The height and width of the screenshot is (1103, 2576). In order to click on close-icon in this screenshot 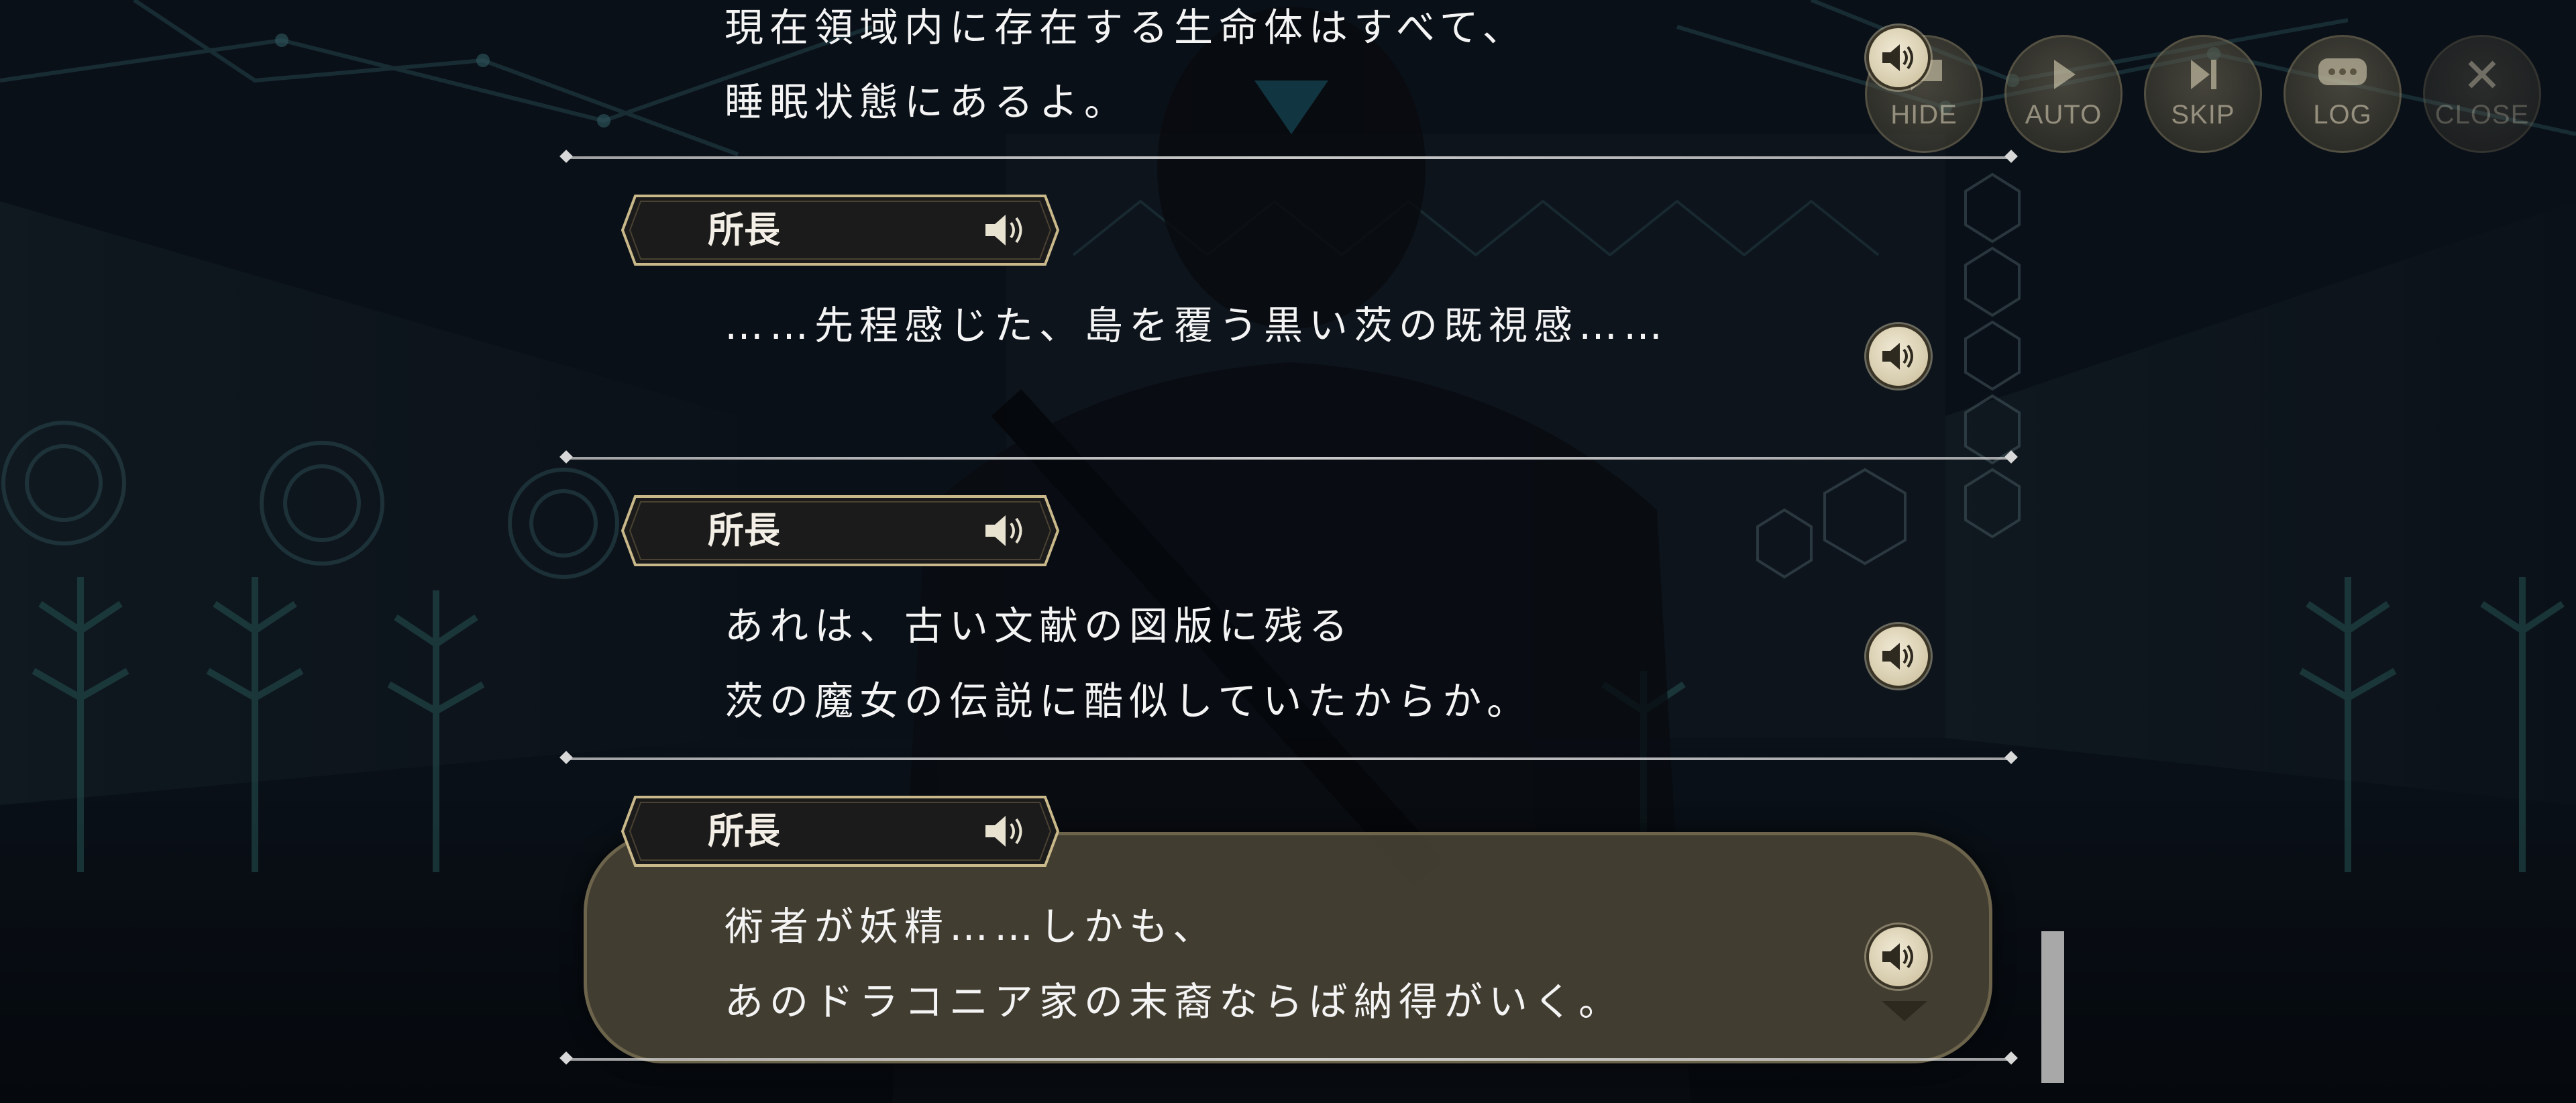, I will do `click(2482, 80)`.